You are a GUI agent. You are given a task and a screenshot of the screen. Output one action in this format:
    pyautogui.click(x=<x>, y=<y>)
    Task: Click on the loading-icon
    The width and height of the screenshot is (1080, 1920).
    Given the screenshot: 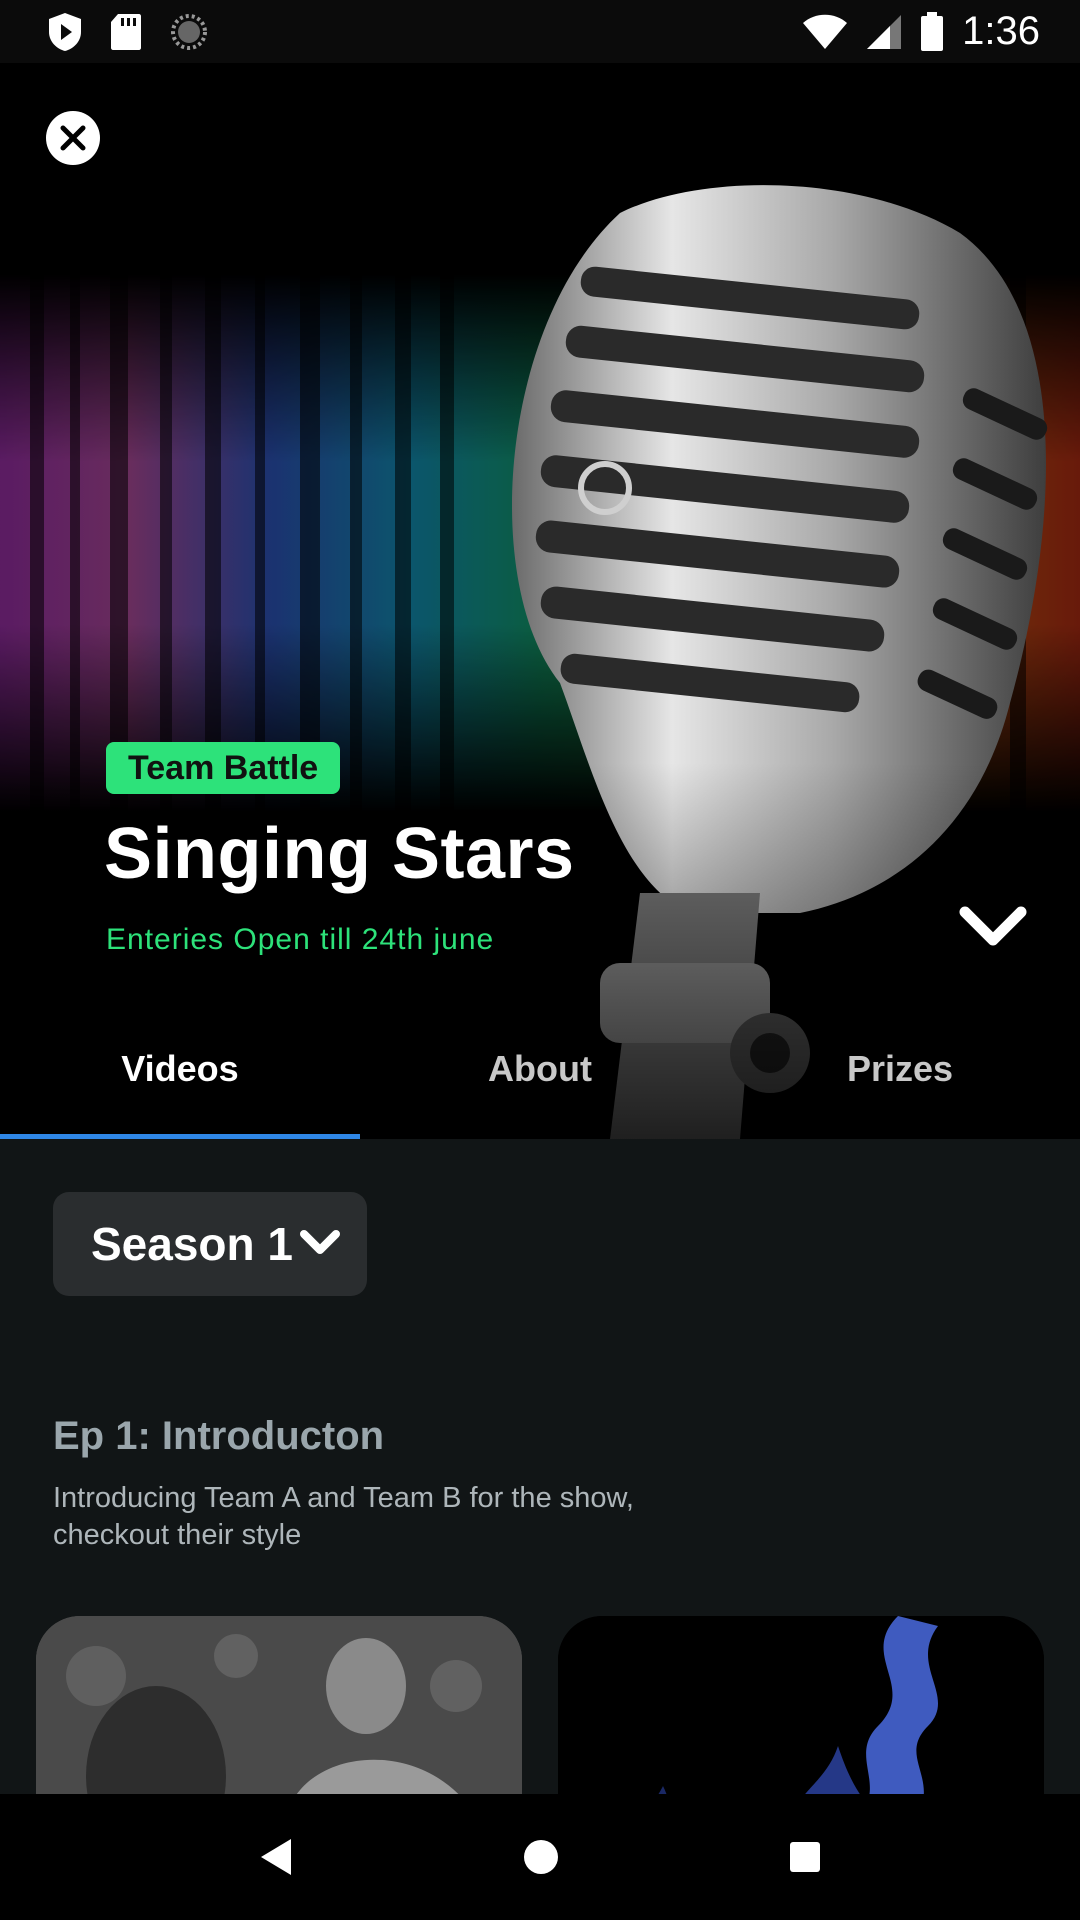 What is the action you would take?
    pyautogui.click(x=189, y=31)
    